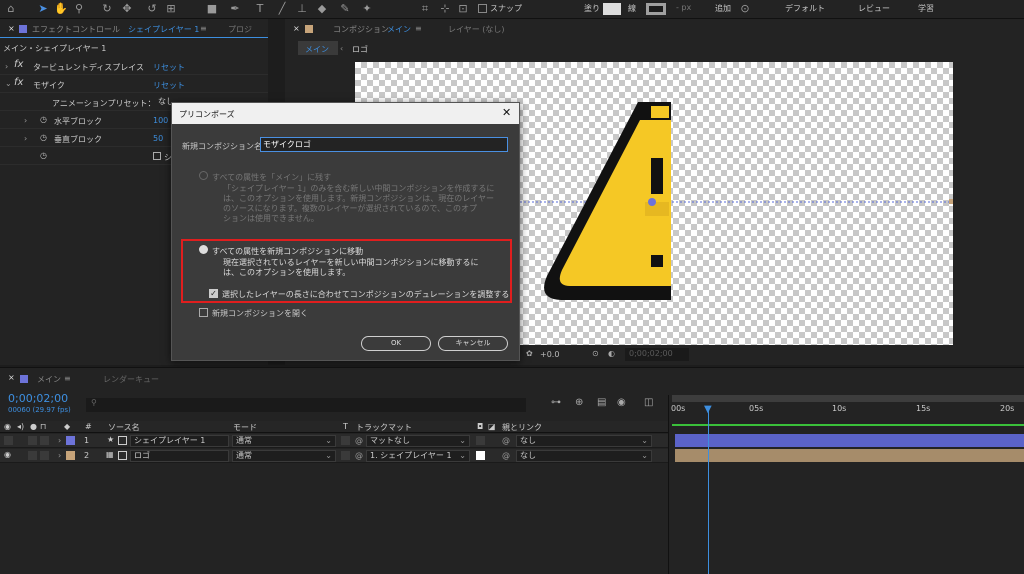 The image size is (1024, 574). Describe the element at coordinates (360, 49) in the screenshot. I see `crumb-logo: ロゴ` at that location.